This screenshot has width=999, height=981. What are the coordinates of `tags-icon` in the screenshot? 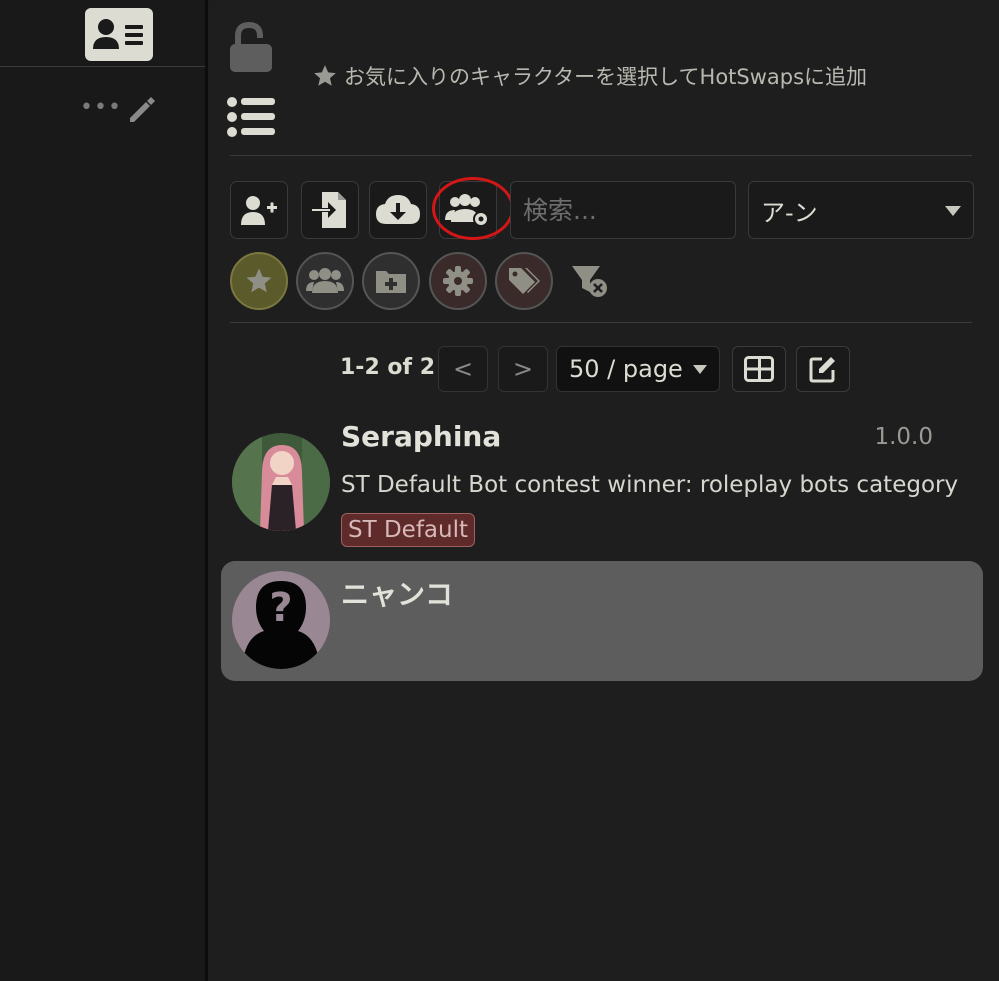 It's located at (524, 281).